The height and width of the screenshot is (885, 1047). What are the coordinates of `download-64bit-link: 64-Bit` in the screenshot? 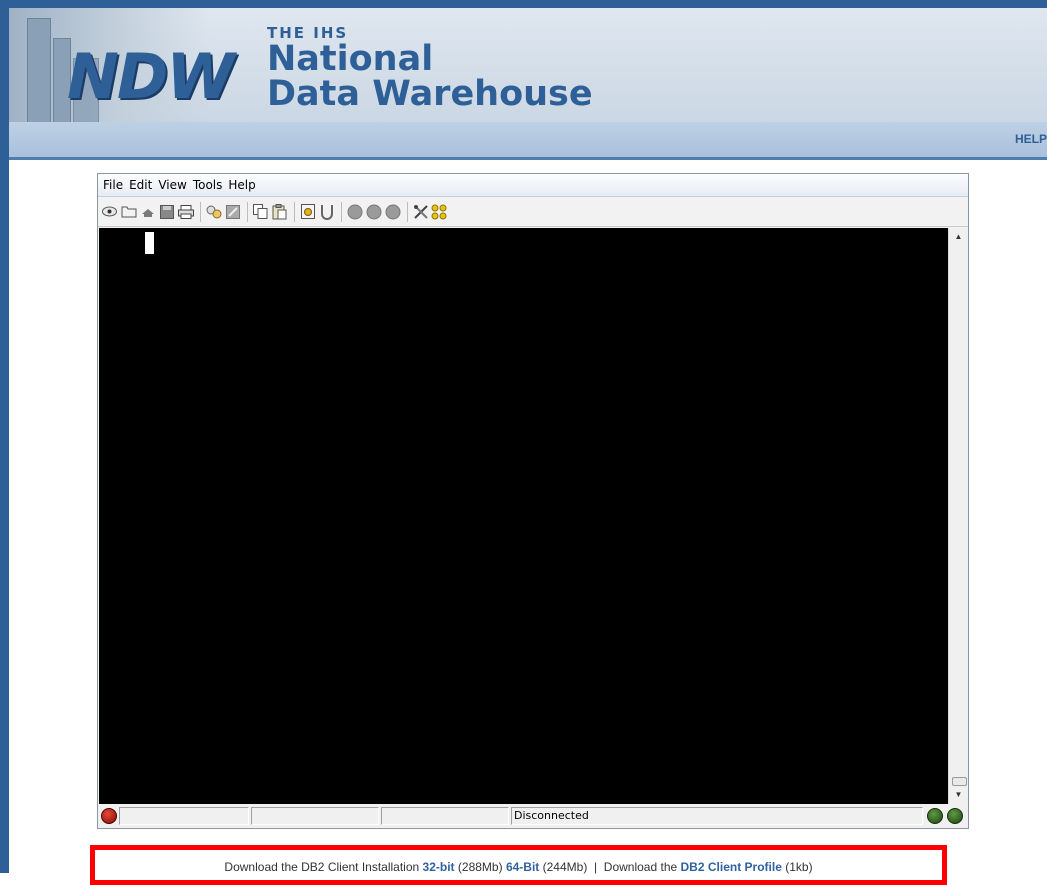 It's located at (522, 867).